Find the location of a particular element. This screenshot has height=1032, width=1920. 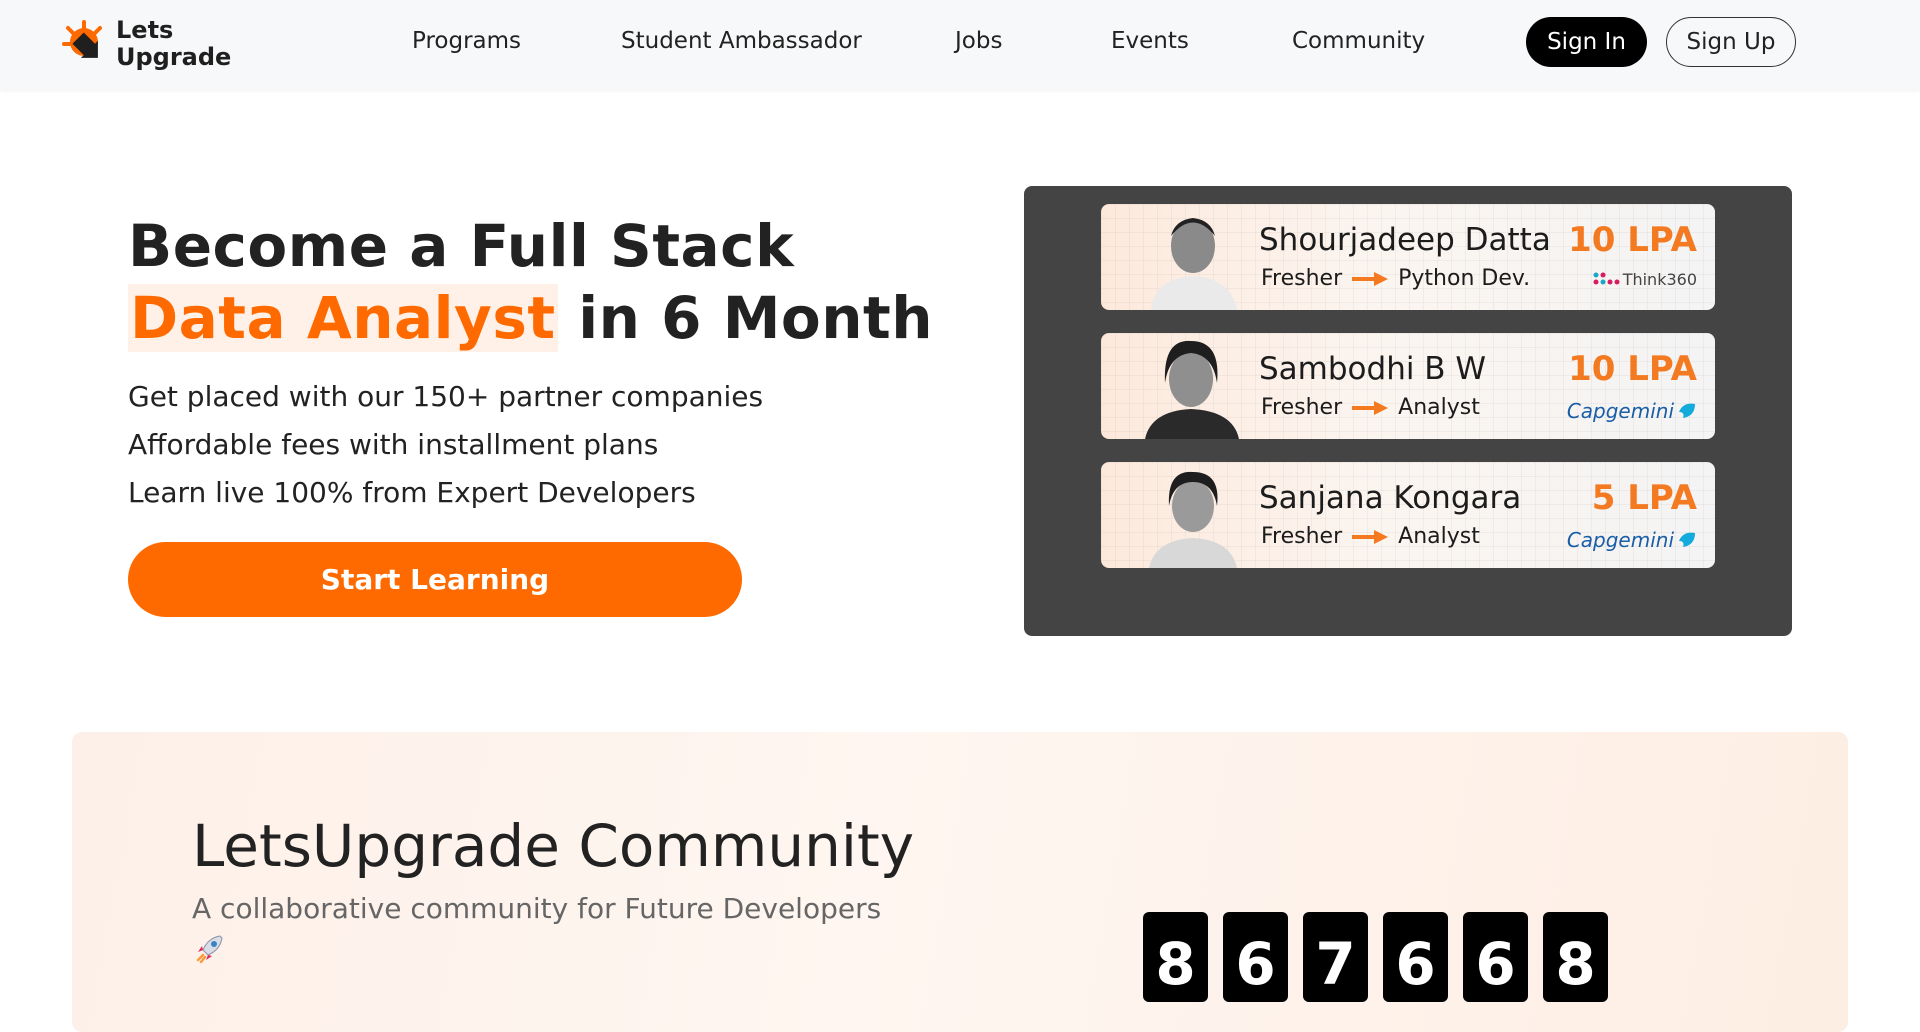

hero-title-line2: Data Analyst in 6 Month is located at coordinates (530, 318).